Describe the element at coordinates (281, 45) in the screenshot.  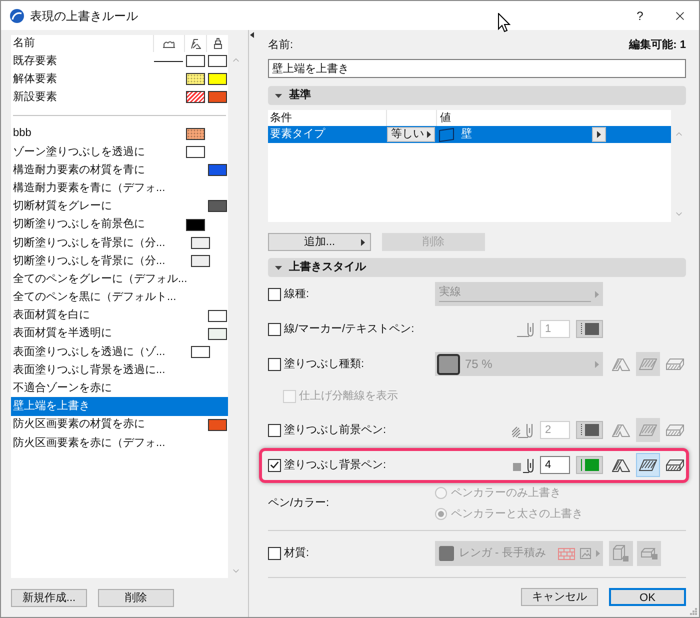
I see `field-label: 名前:` at that location.